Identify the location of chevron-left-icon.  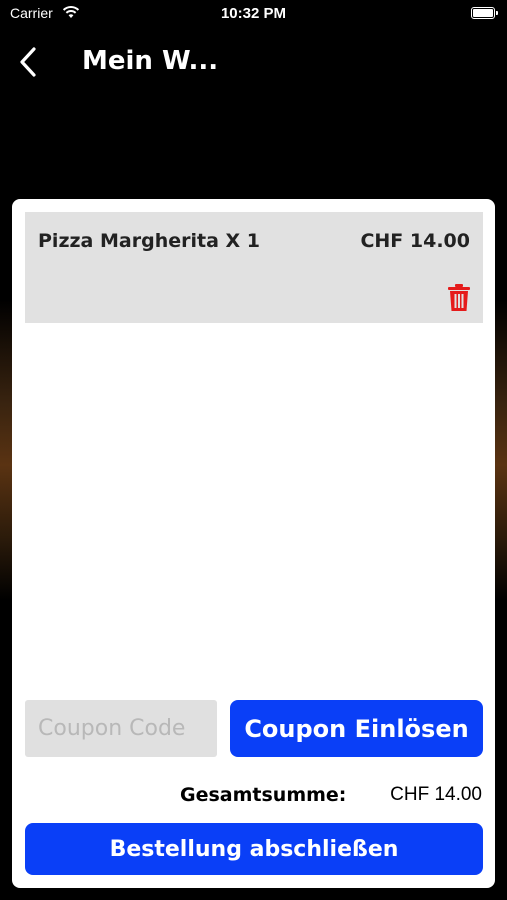
(29, 62).